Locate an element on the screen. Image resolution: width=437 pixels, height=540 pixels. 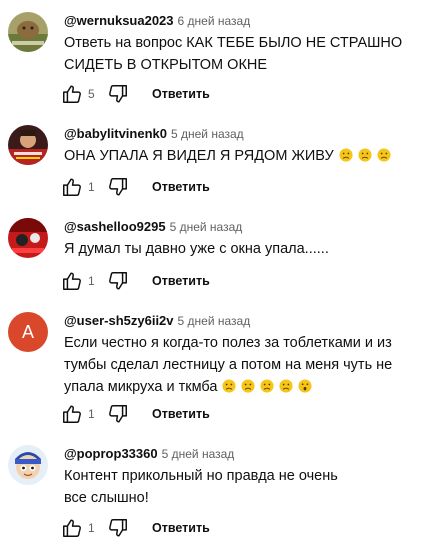
comment-header: @wernuksua2023 6 дней назад is located at coordinates (157, 21).